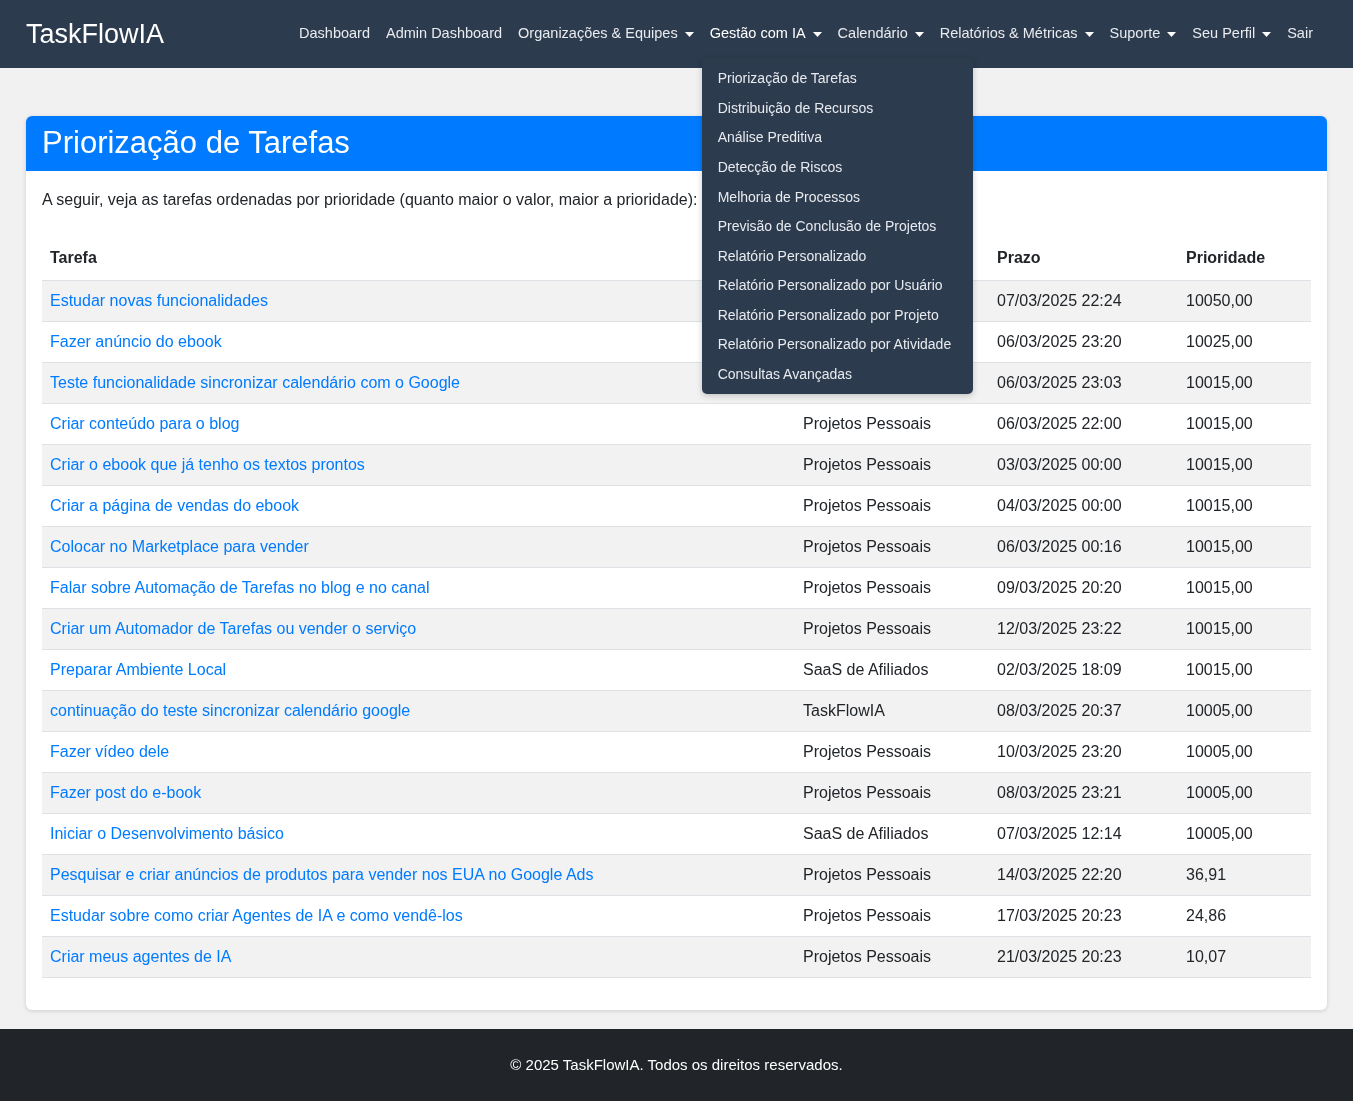 This screenshot has height=1101, width=1353. I want to click on table-cell: 07/03/2025 22:24, so click(1059, 300).